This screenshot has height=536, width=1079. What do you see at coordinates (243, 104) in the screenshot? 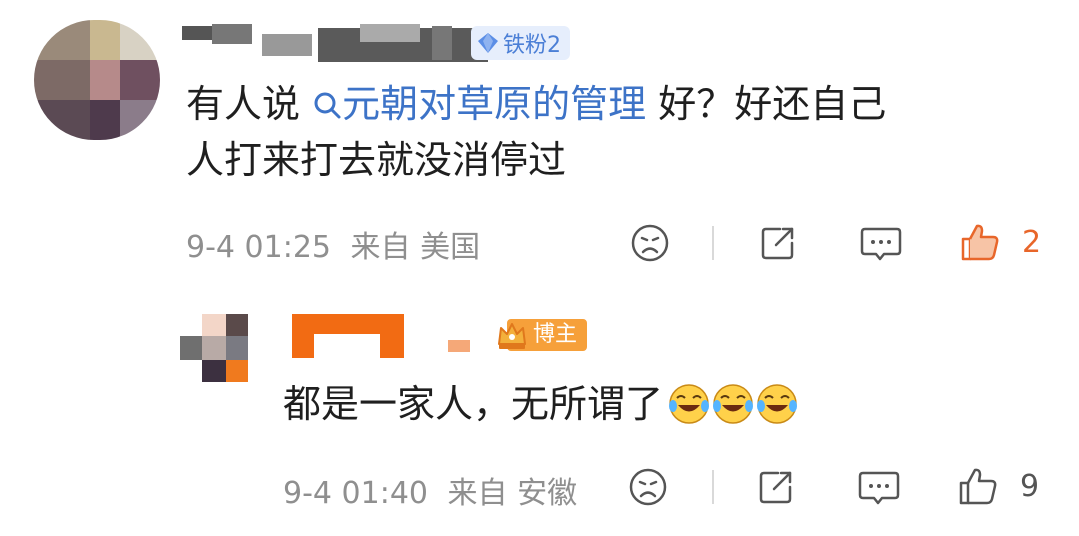
I see `comment-text-prefix: 有人说` at bounding box center [243, 104].